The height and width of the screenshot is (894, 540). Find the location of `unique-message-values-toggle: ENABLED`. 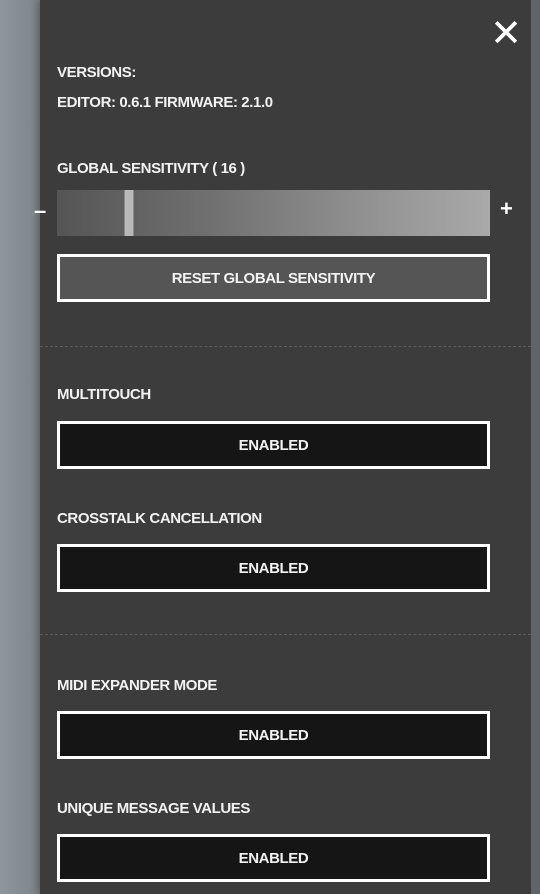

unique-message-values-toggle: ENABLED is located at coordinates (273, 858).